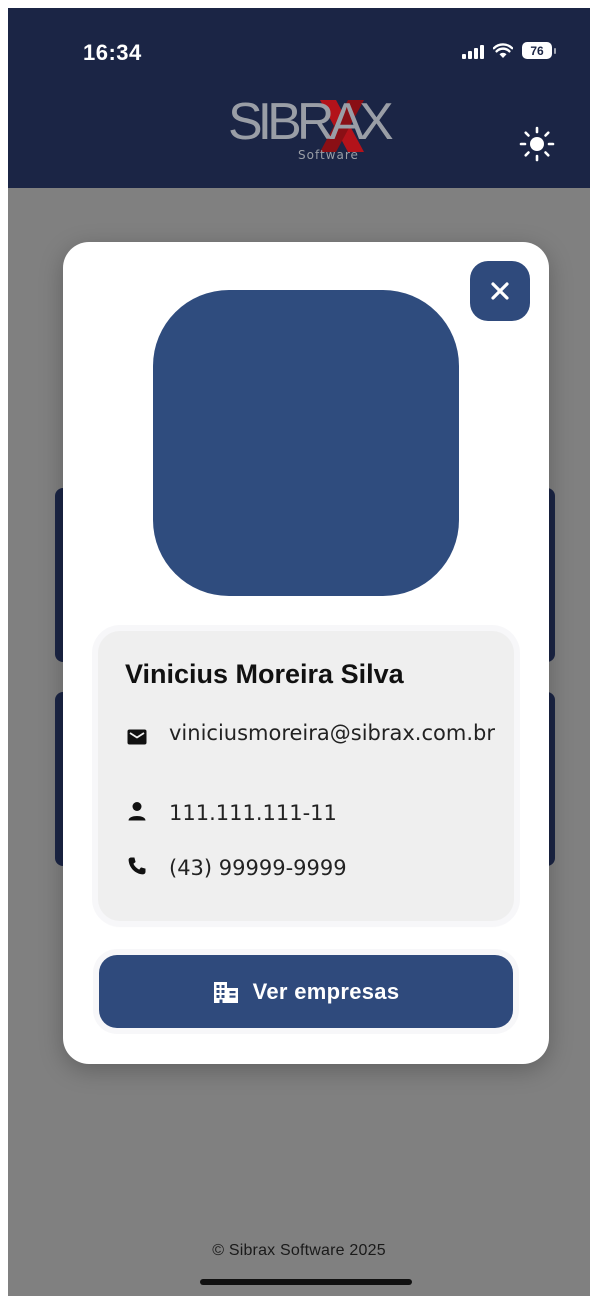 The height and width of the screenshot is (1296, 596). I want to click on battery-icon: 76, so click(539, 50).